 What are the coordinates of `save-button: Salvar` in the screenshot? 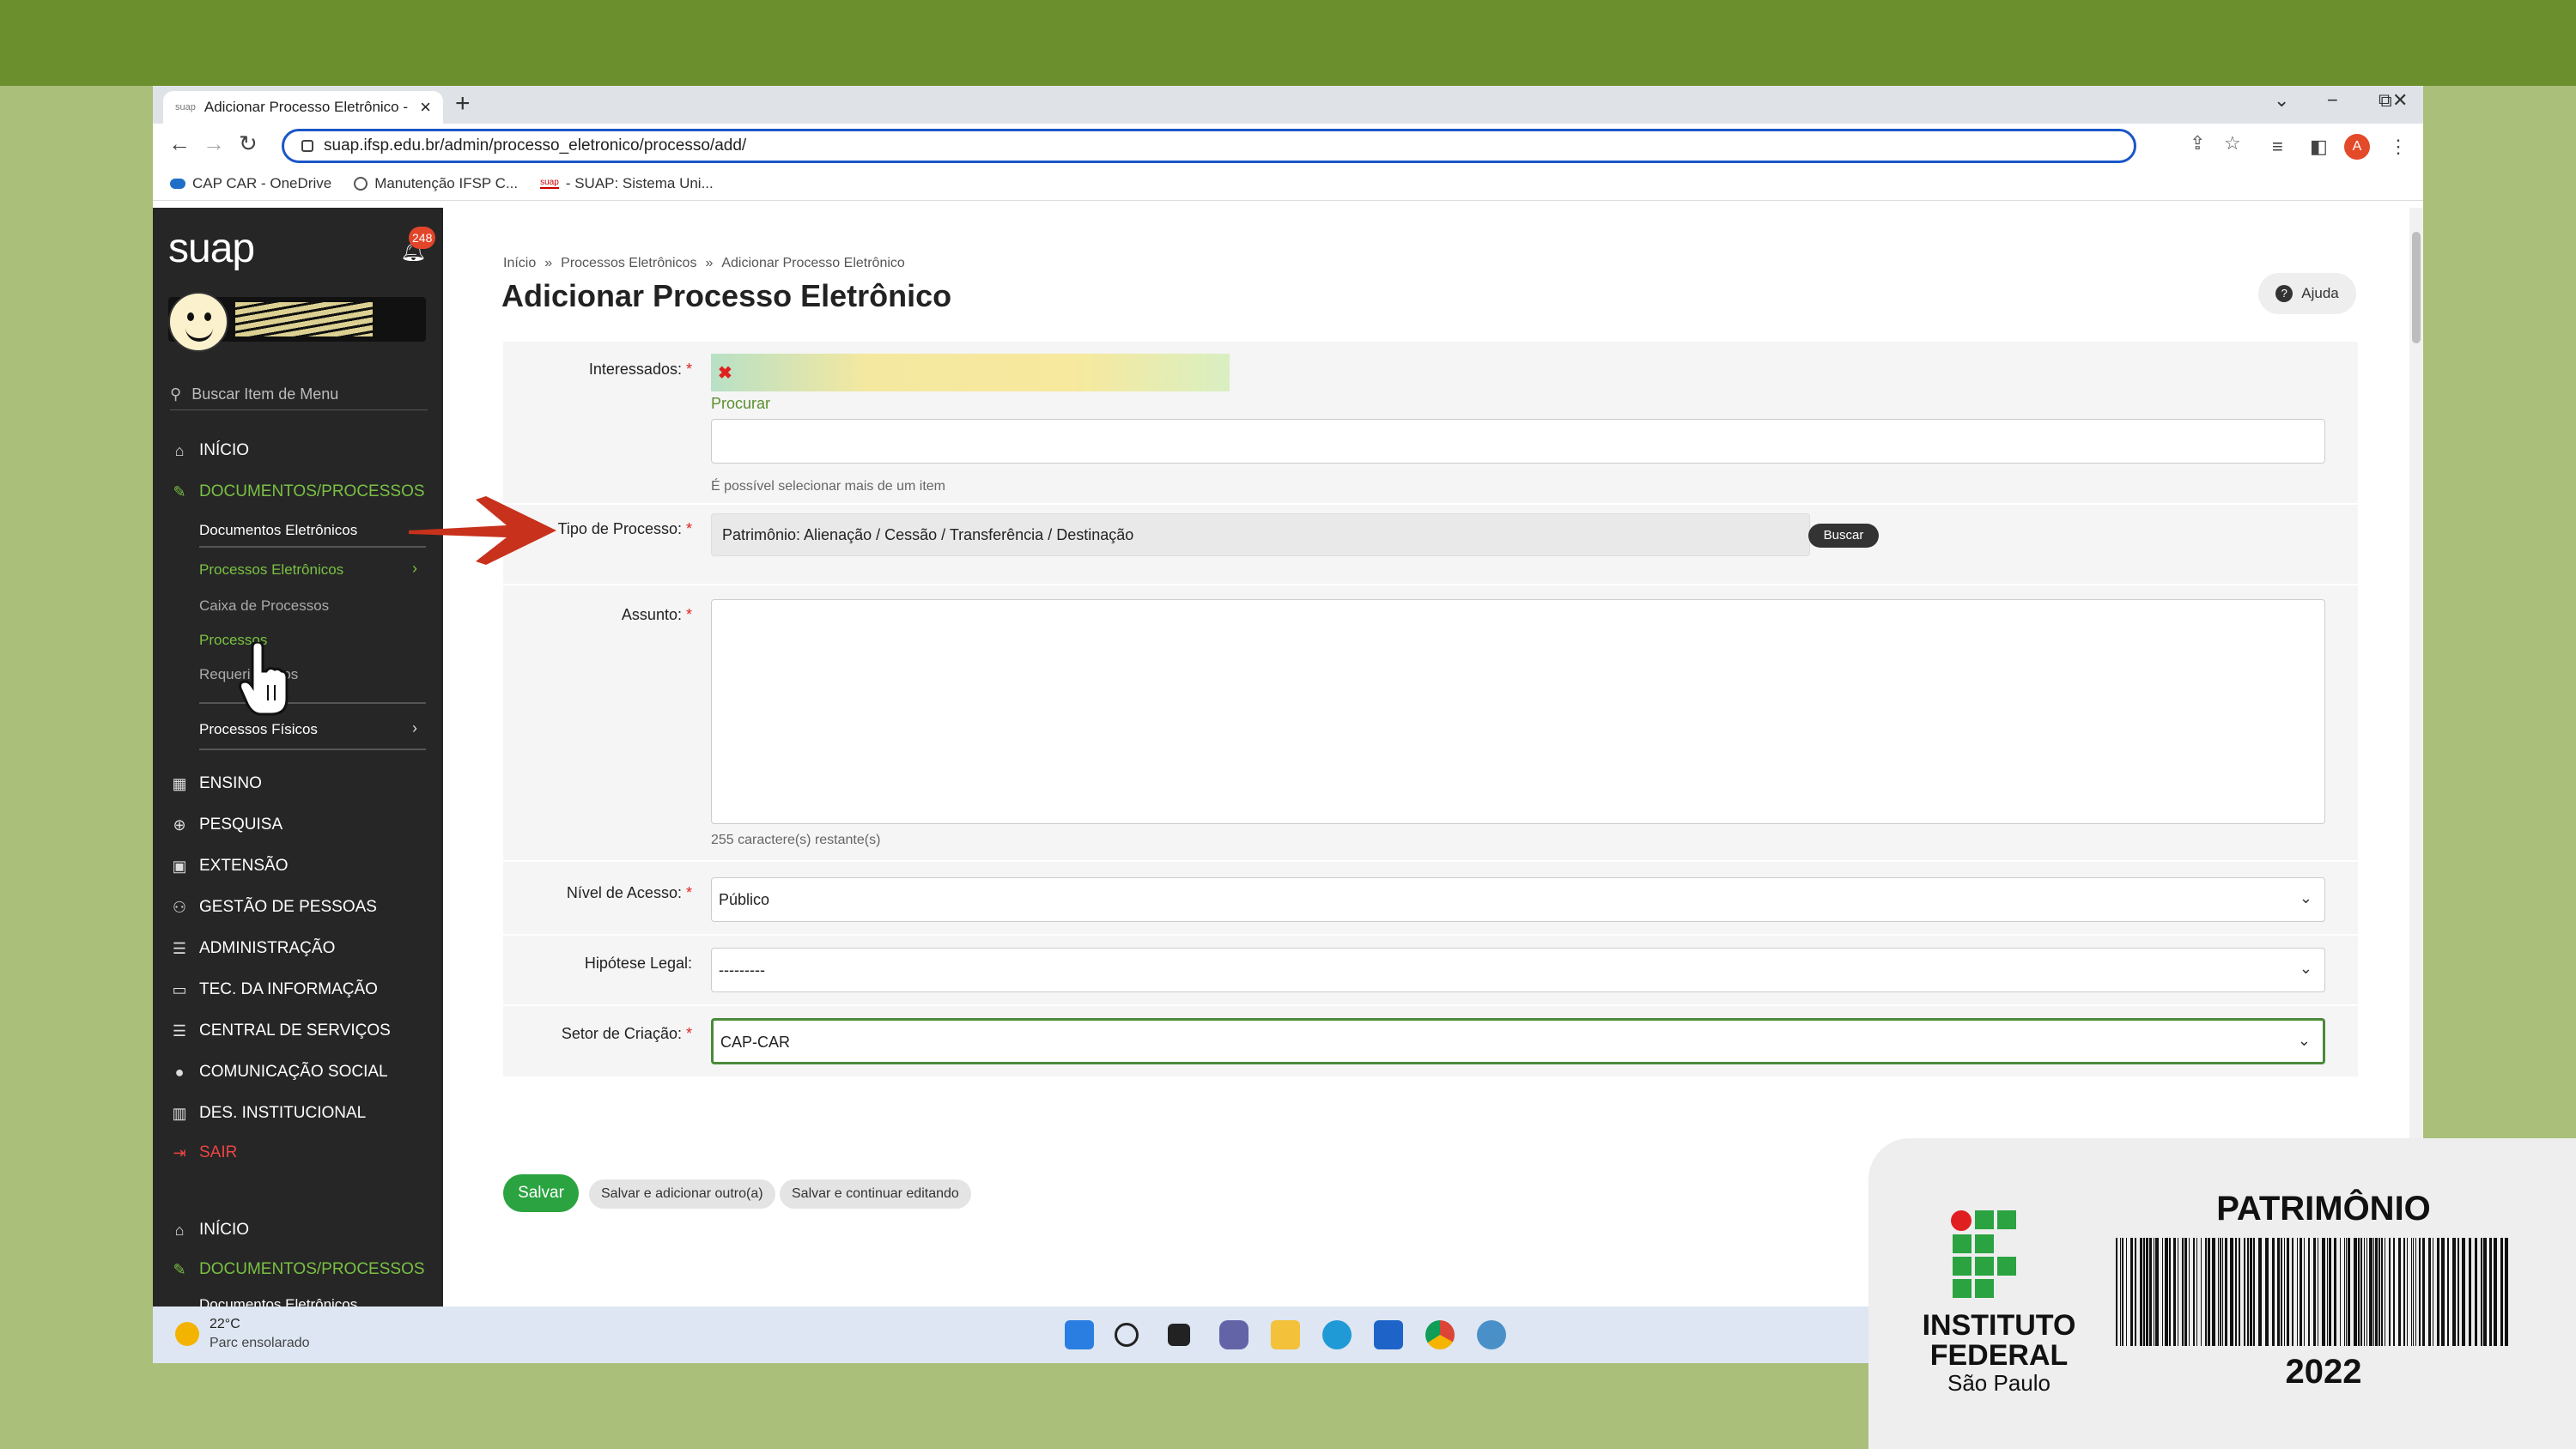 It's located at (541, 1193).